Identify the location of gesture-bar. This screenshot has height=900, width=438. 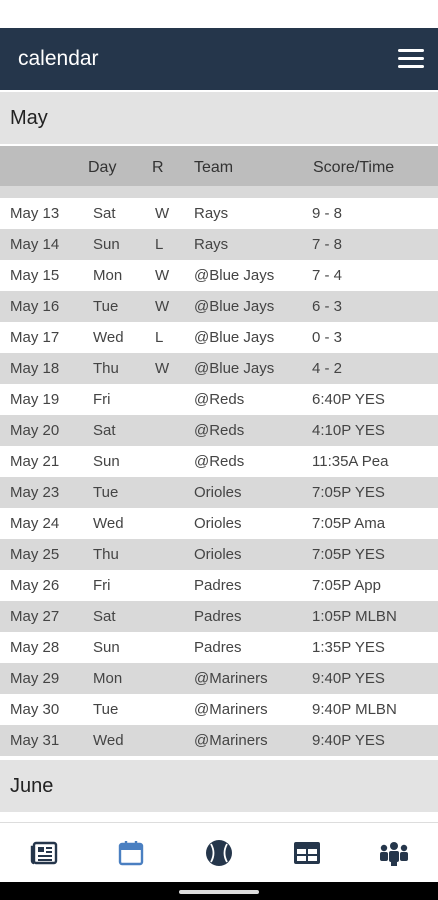
(219, 891).